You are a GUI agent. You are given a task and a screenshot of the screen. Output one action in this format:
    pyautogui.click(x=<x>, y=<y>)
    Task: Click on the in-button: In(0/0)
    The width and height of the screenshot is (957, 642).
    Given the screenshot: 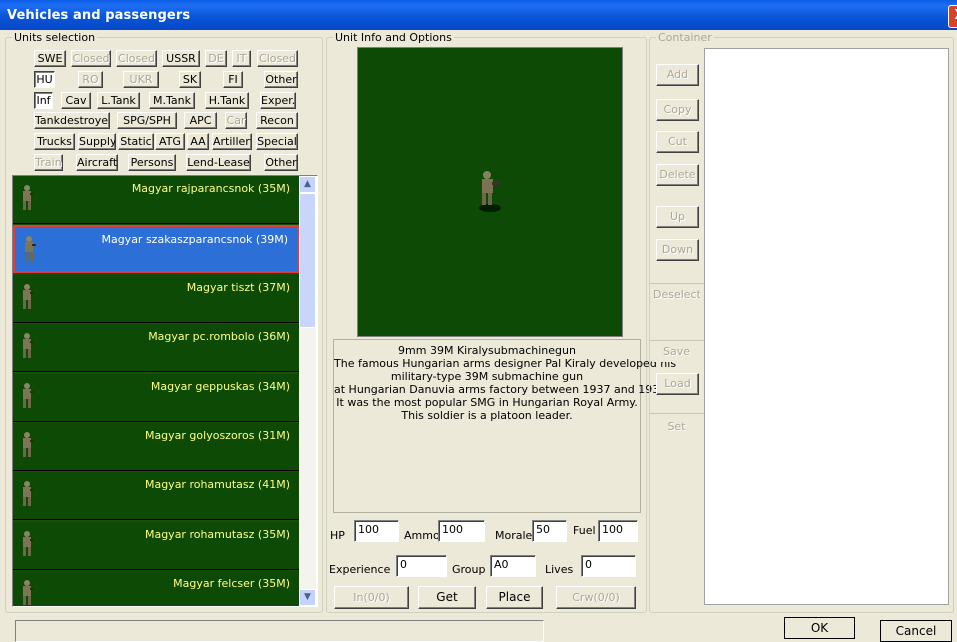 What is the action you would take?
    pyautogui.click(x=371, y=597)
    